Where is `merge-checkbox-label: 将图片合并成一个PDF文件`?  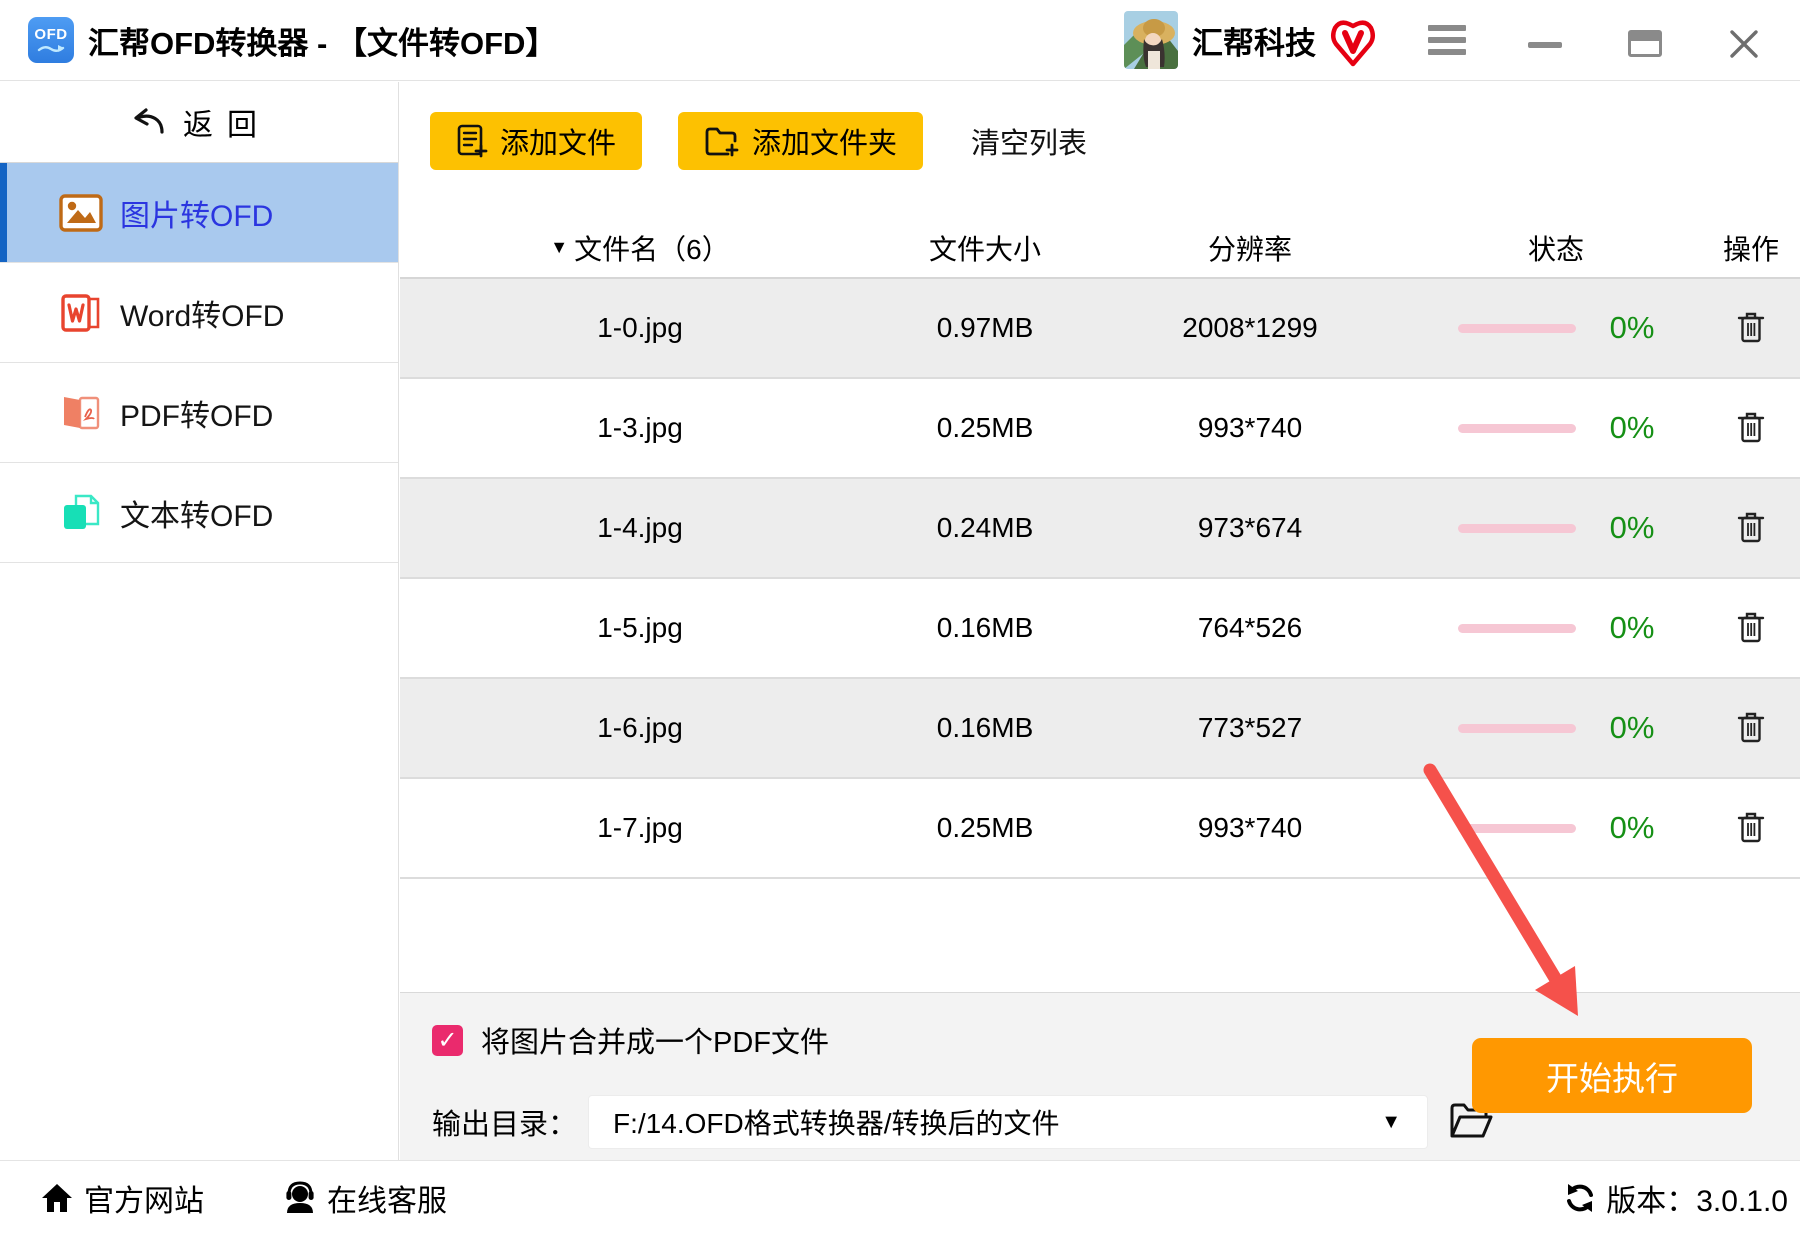
merge-checkbox-label: 将图片合并成一个PDF文件 is located at coordinates (655, 1043).